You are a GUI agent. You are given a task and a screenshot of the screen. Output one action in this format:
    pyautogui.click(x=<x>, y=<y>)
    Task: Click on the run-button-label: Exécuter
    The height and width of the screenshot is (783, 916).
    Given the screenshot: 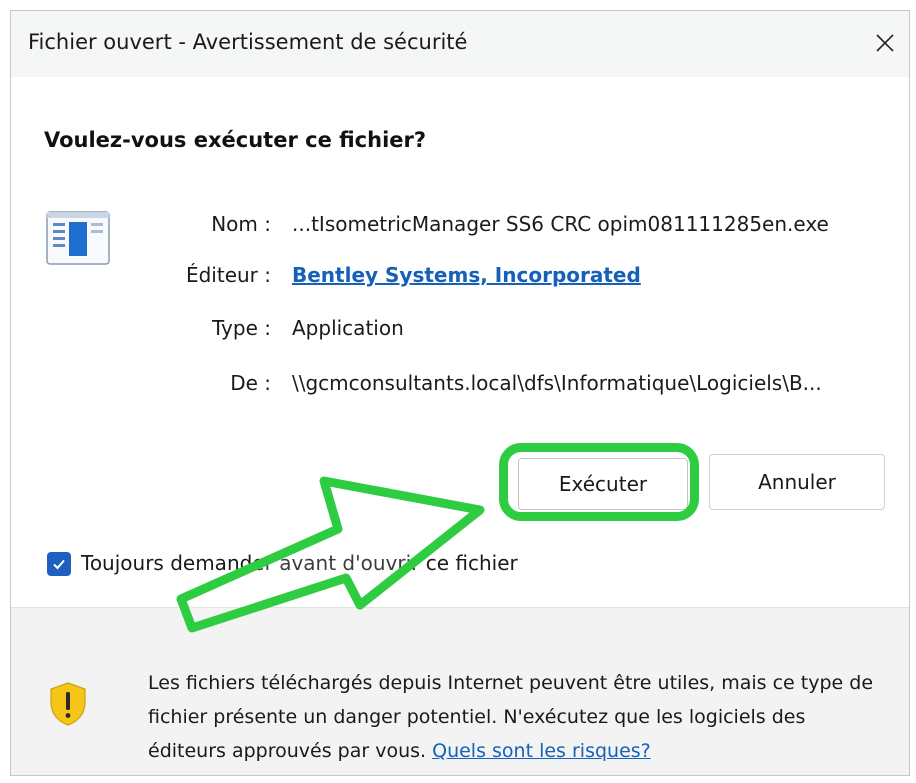 What is the action you would take?
    pyautogui.click(x=603, y=484)
    